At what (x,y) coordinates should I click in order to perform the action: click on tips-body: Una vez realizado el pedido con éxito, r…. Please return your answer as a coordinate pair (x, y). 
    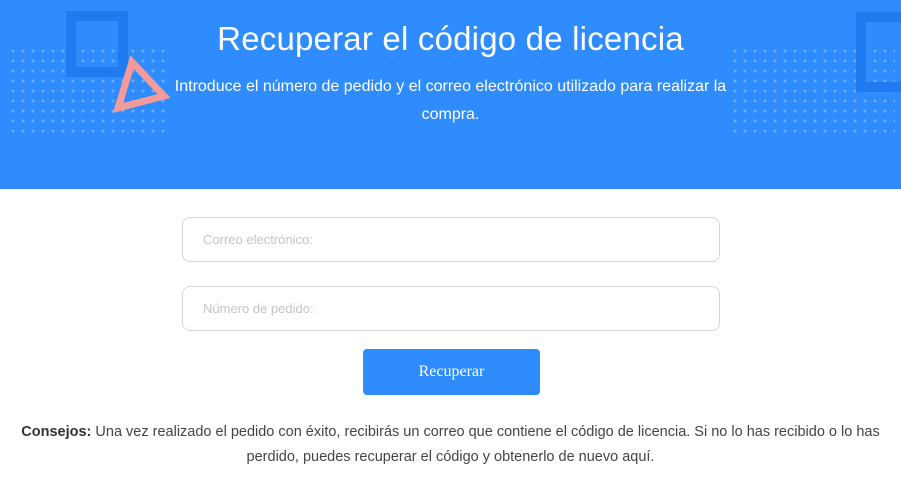
    Looking at the image, I should click on (485, 444).